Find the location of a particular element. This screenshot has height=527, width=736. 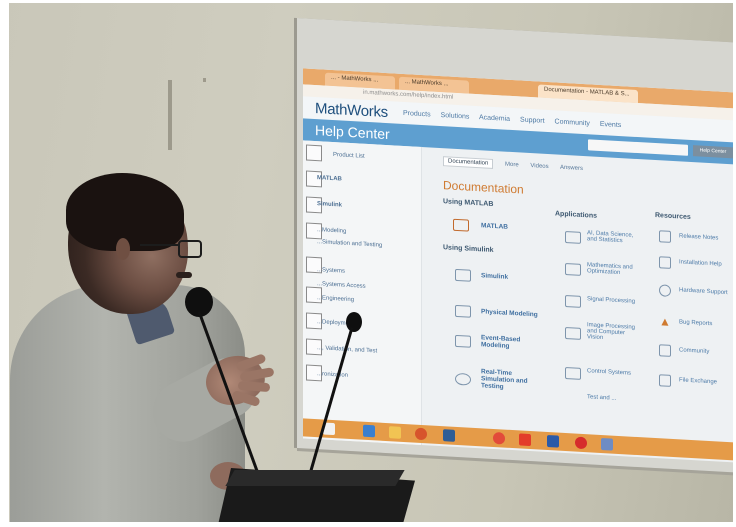

product-event-based-modeling: Event-Based Modeling is located at coordinates (506, 342).